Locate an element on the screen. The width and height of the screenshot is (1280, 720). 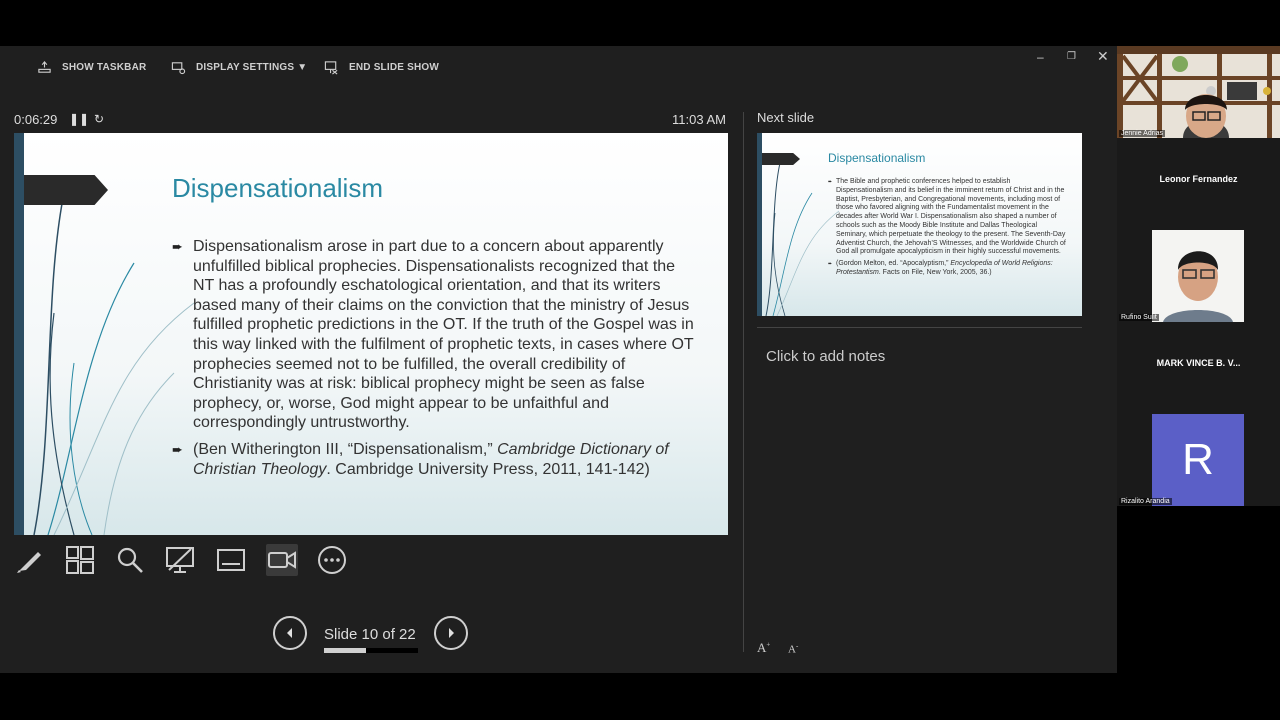
chevron-right-icon is located at coordinates (451, 633).